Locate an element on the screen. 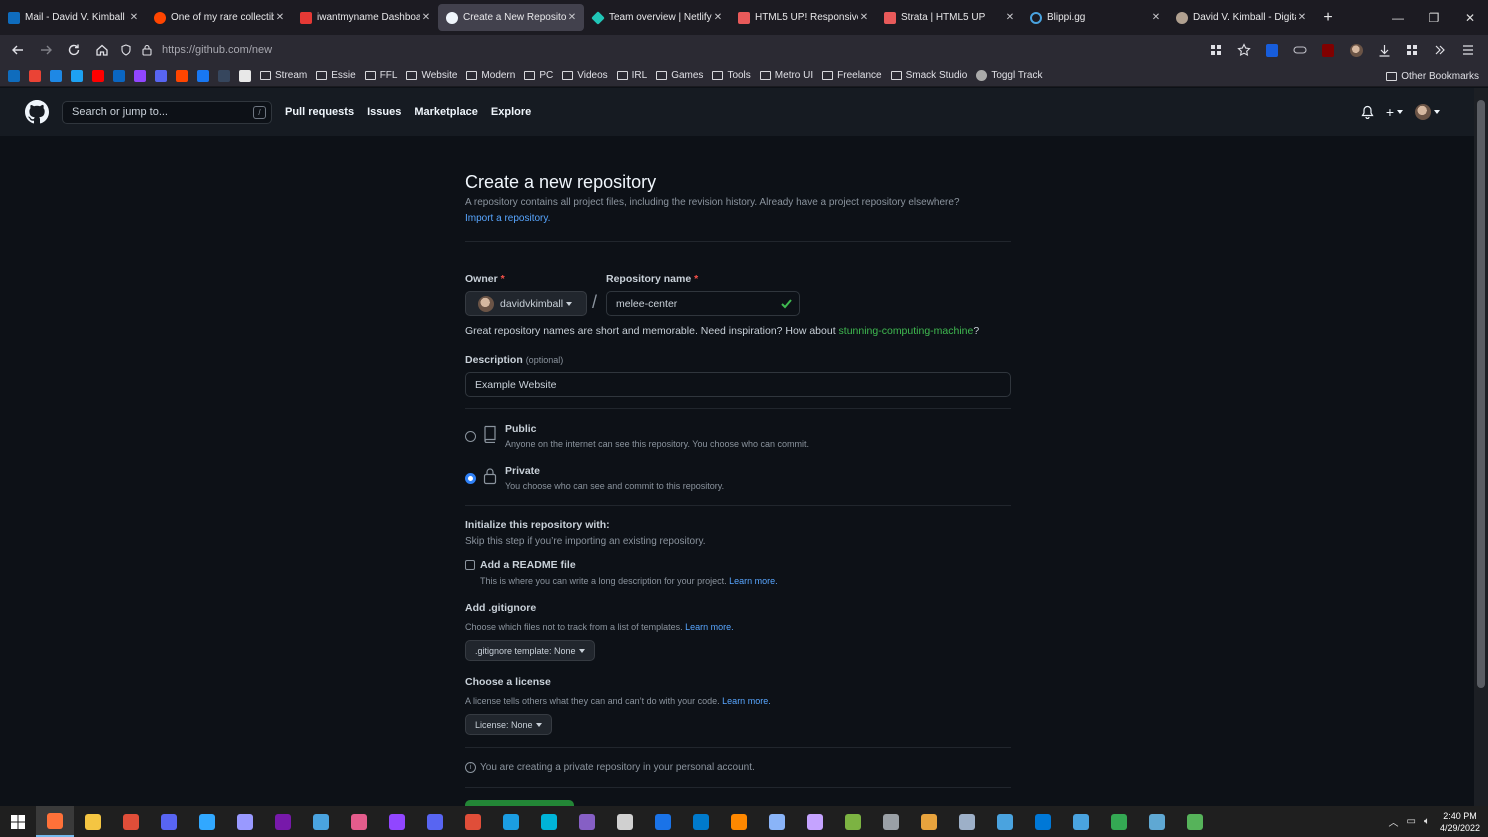  minimize-icon: — is located at coordinates (1398, 17).